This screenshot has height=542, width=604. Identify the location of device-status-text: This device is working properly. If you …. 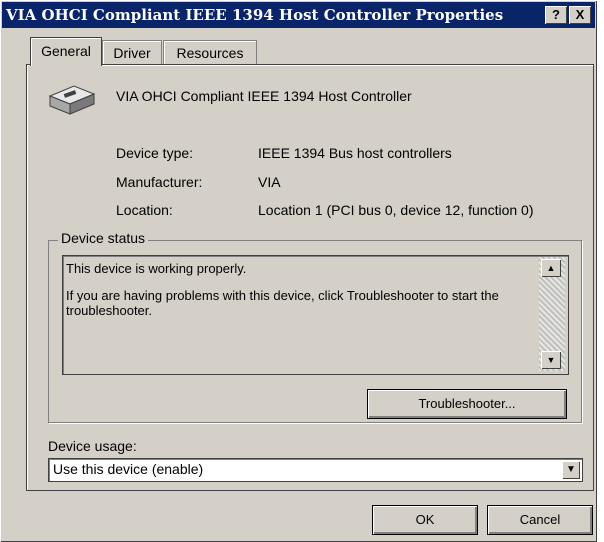
(301, 289).